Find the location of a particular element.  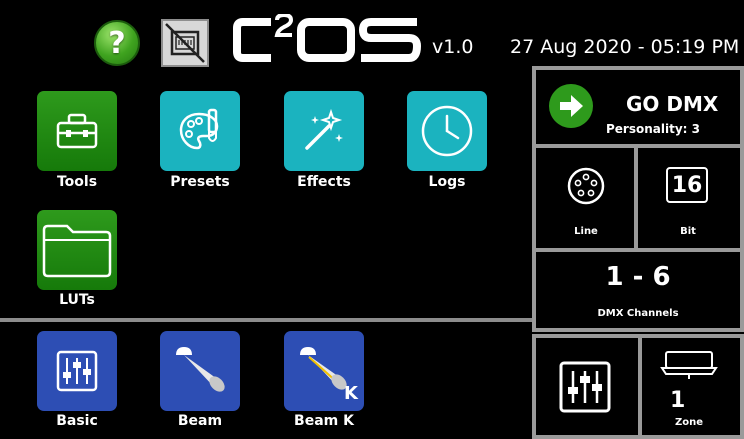

dmx-channels-value: 1 - 6 is located at coordinates (638, 277).